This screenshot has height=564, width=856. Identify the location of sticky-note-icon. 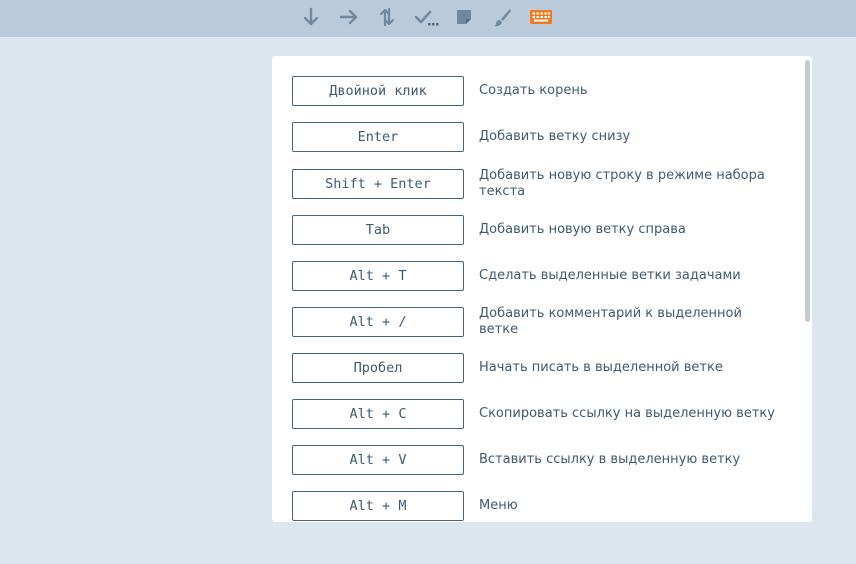
(464, 17).